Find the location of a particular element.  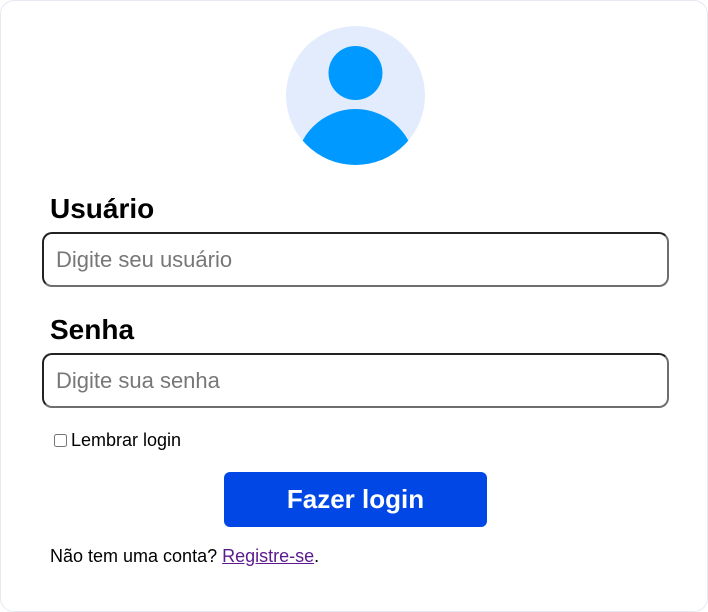

register-prompt-text: Não tem uma conta? is located at coordinates (136, 556).